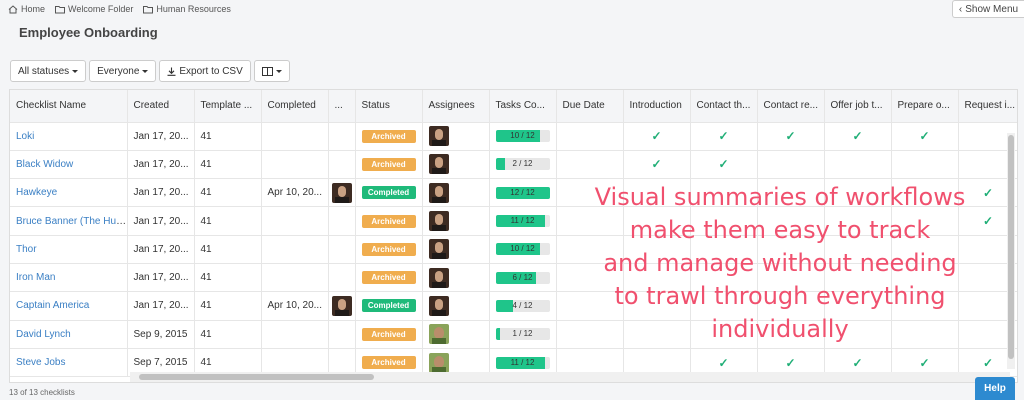  I want to click on checklist-name-link: David Lynch, so click(43, 334).